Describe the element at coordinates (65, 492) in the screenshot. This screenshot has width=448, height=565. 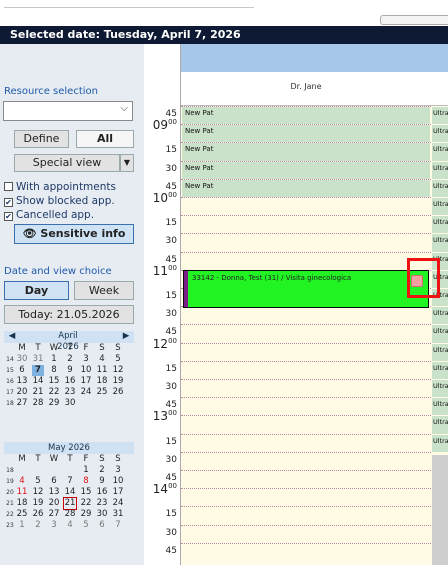
I see `calendar-week-row: 20 11 12 13 14 15 16 17` at that location.